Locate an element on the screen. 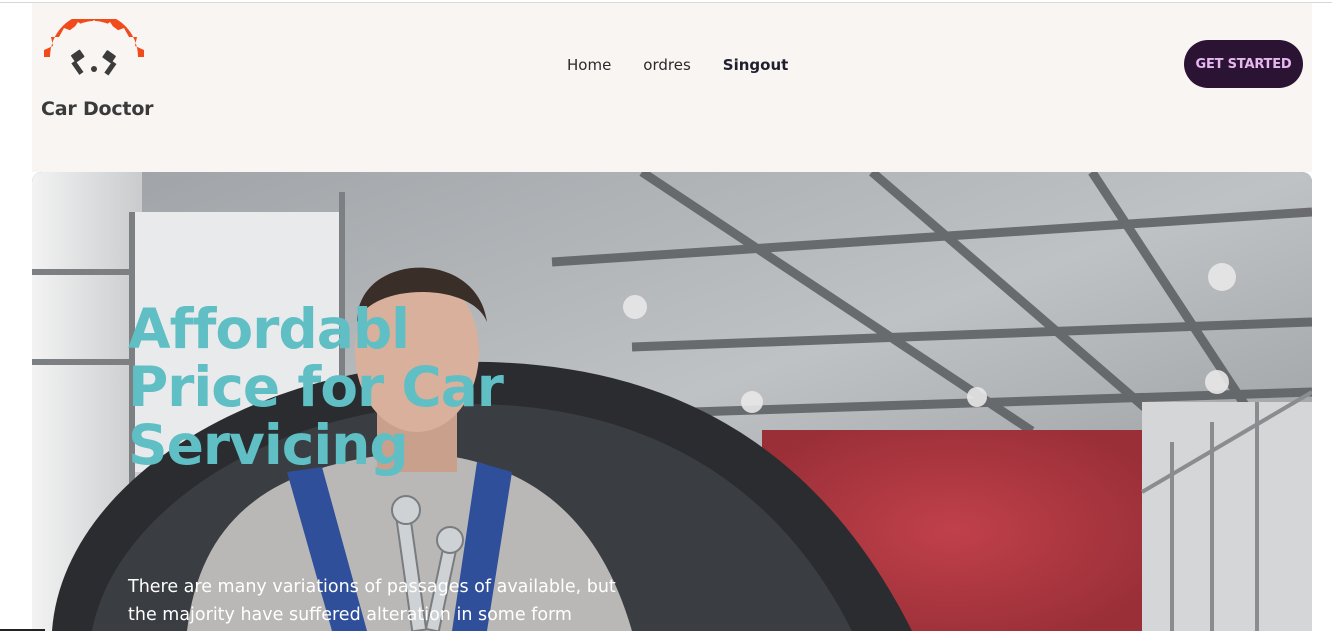 The height and width of the screenshot is (631, 1332). brand-name: Car Doctor is located at coordinates (97, 109).